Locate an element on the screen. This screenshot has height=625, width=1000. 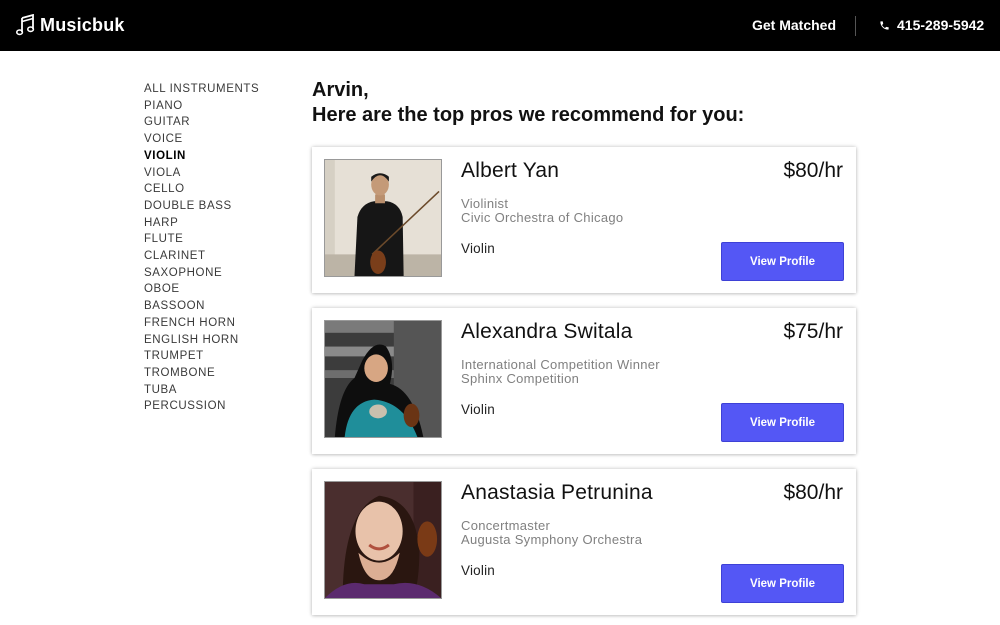
sidebar-item-tuba: TUBA is located at coordinates (201, 390).